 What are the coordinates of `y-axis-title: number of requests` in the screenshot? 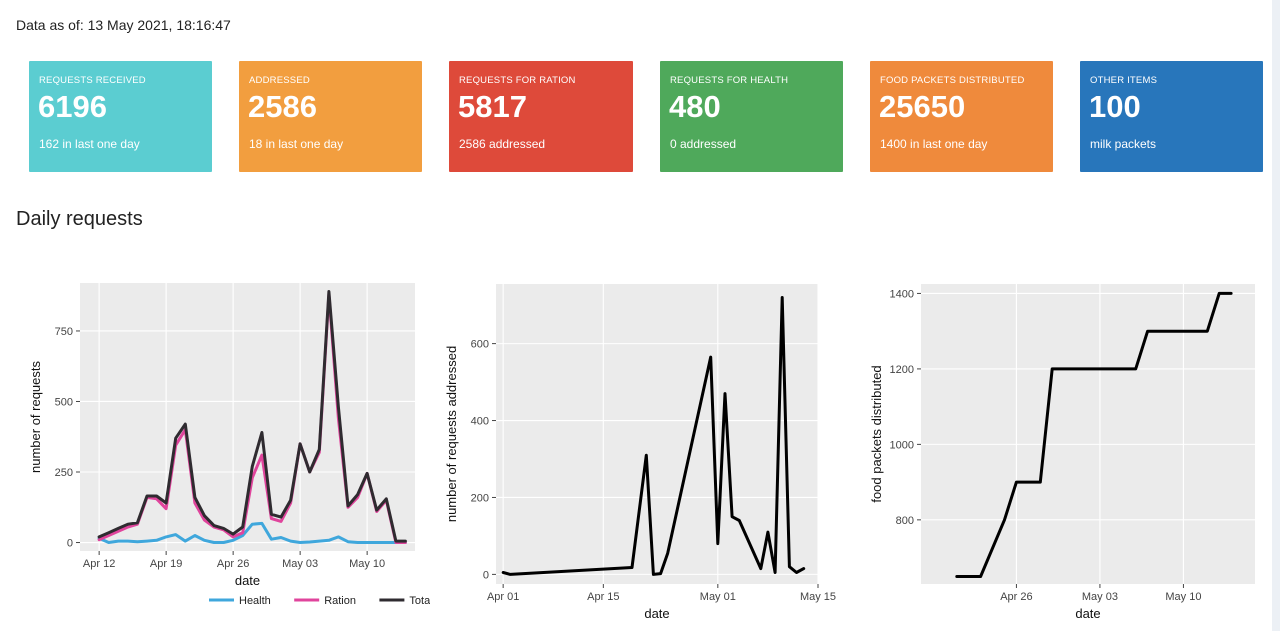 It's located at (35, 417).